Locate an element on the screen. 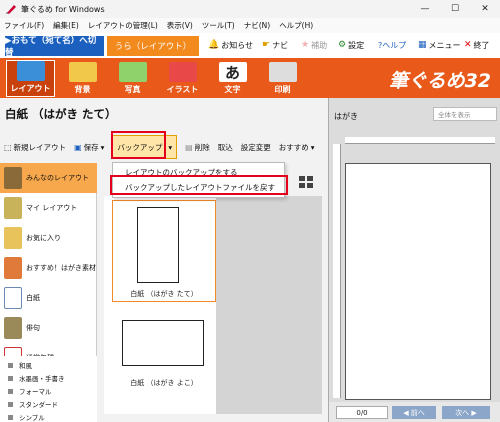 This screenshot has height=422, width=500. category-label: お気に入り is located at coordinates (43, 238).